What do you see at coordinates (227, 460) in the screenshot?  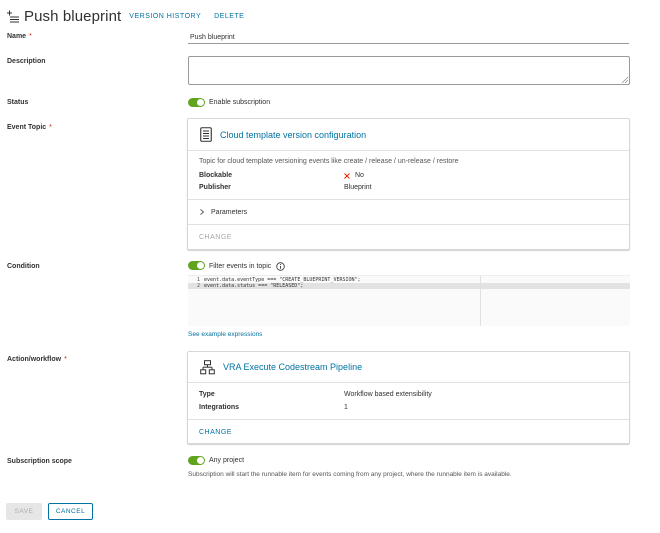 I see `any-project-label: Any project` at bounding box center [227, 460].